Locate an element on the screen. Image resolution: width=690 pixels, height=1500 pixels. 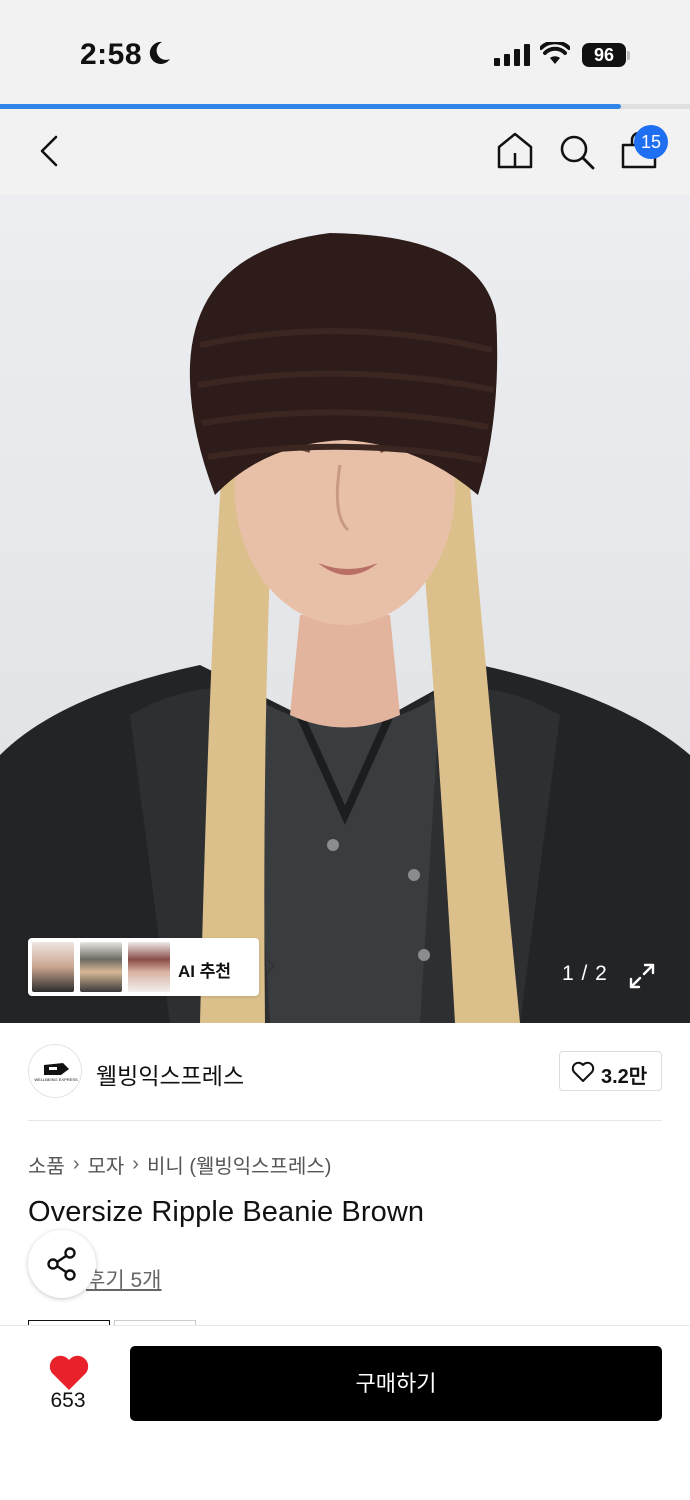
share-icon is located at coordinates (61, 1264).